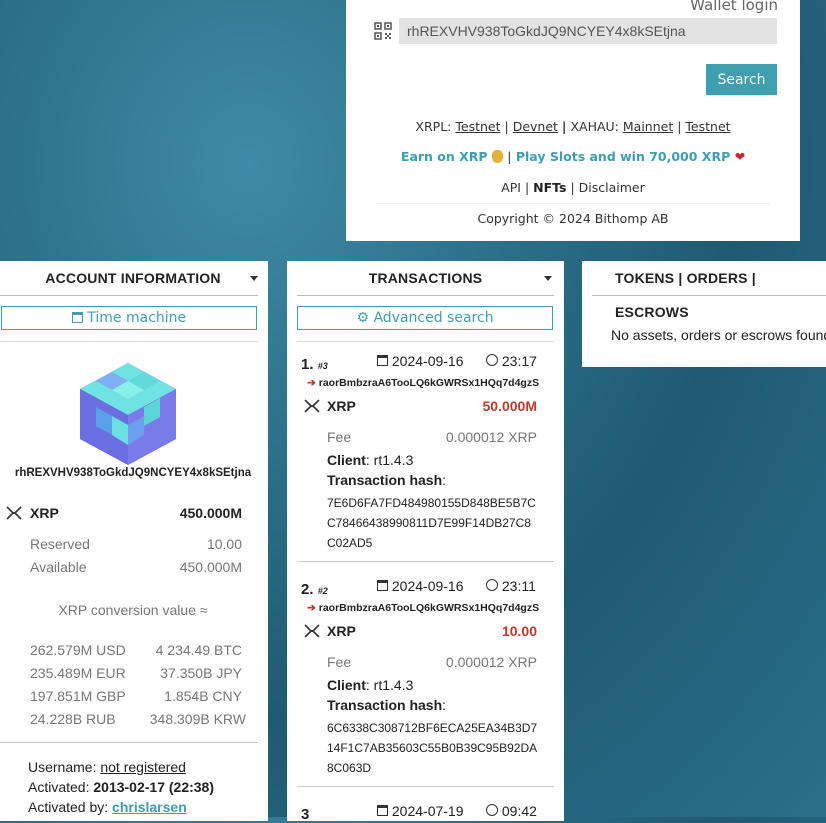 This screenshot has width=826, height=823. I want to click on qr-code-icon, so click(383, 31).